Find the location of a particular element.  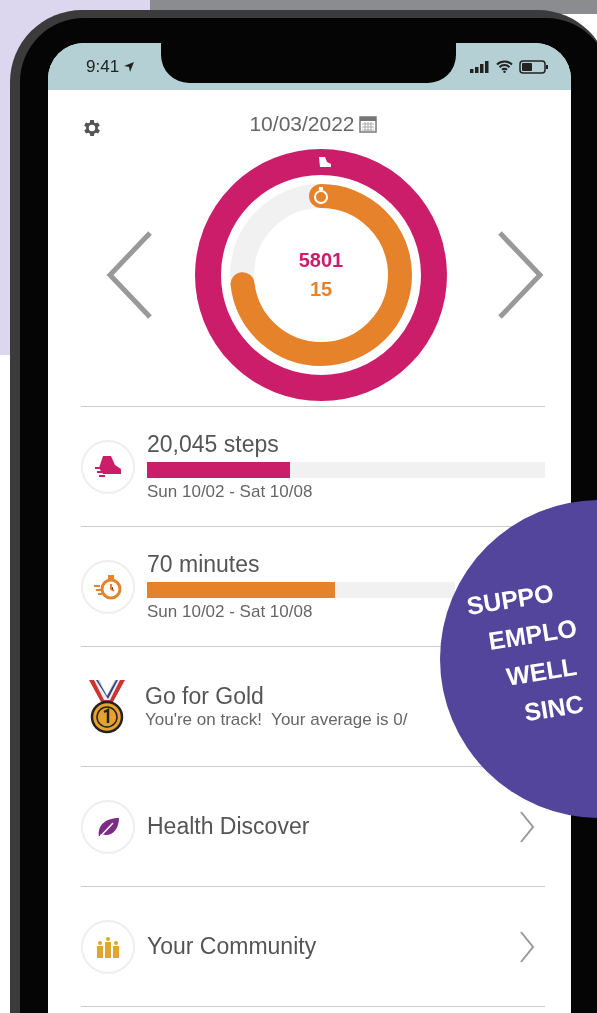

date-label: 10/03/2022 is located at coordinates (302, 124).